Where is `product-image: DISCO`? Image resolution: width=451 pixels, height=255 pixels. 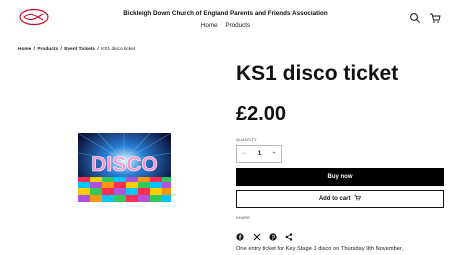
product-image: DISCO is located at coordinates (124, 167).